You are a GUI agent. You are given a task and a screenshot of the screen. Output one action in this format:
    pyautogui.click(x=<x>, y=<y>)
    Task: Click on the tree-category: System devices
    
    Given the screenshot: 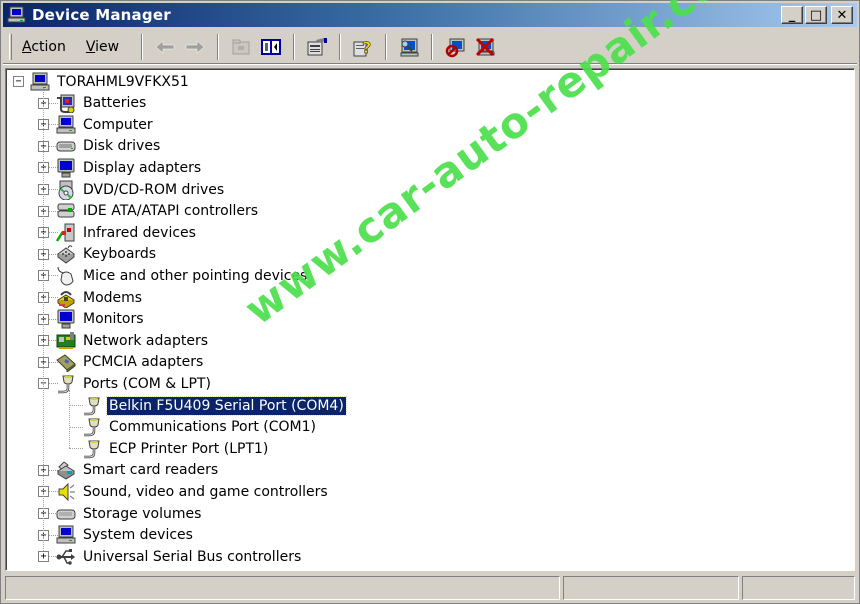 What is the action you would take?
    pyautogui.click(x=125, y=535)
    